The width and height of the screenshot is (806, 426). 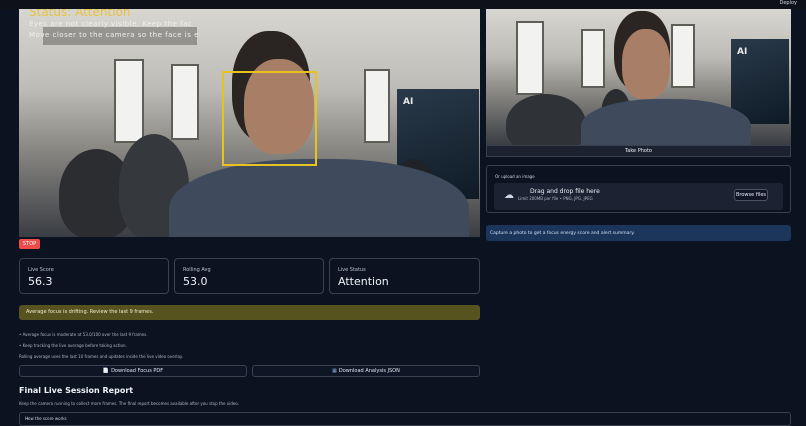 I want to click on app-header: Deploy, so click(x=403, y=4).